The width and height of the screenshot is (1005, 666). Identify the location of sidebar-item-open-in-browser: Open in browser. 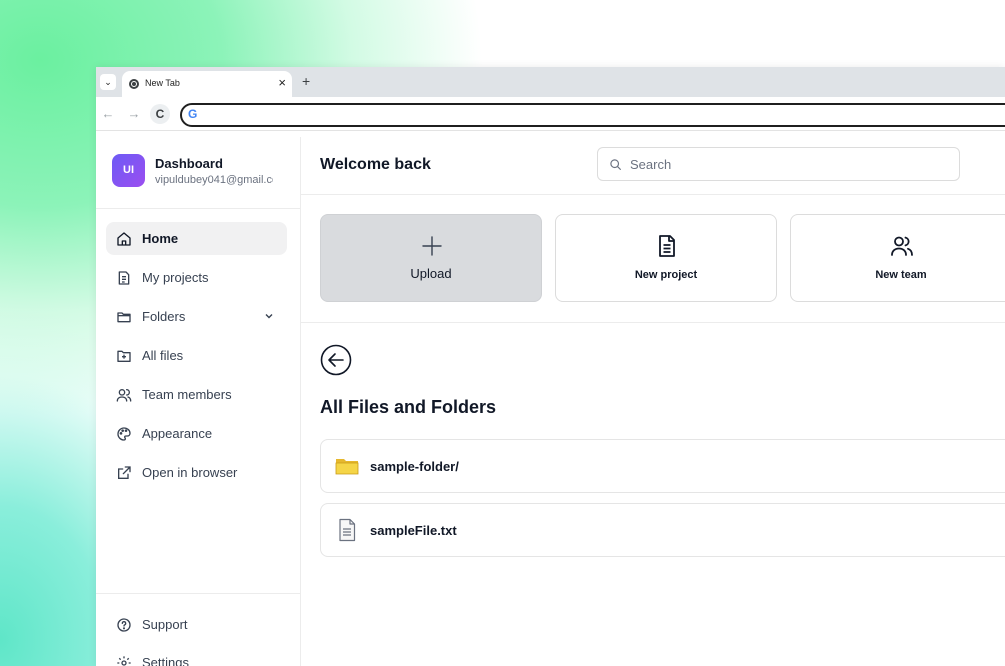
(196, 472).